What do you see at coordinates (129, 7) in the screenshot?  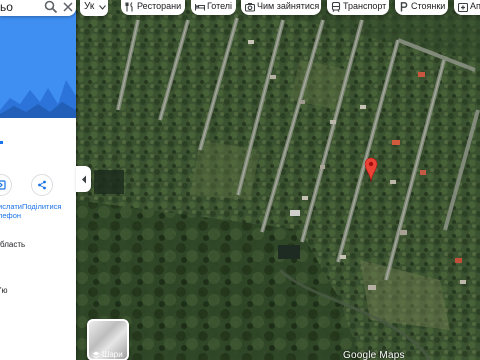 I see `restaurant-icon` at bounding box center [129, 7].